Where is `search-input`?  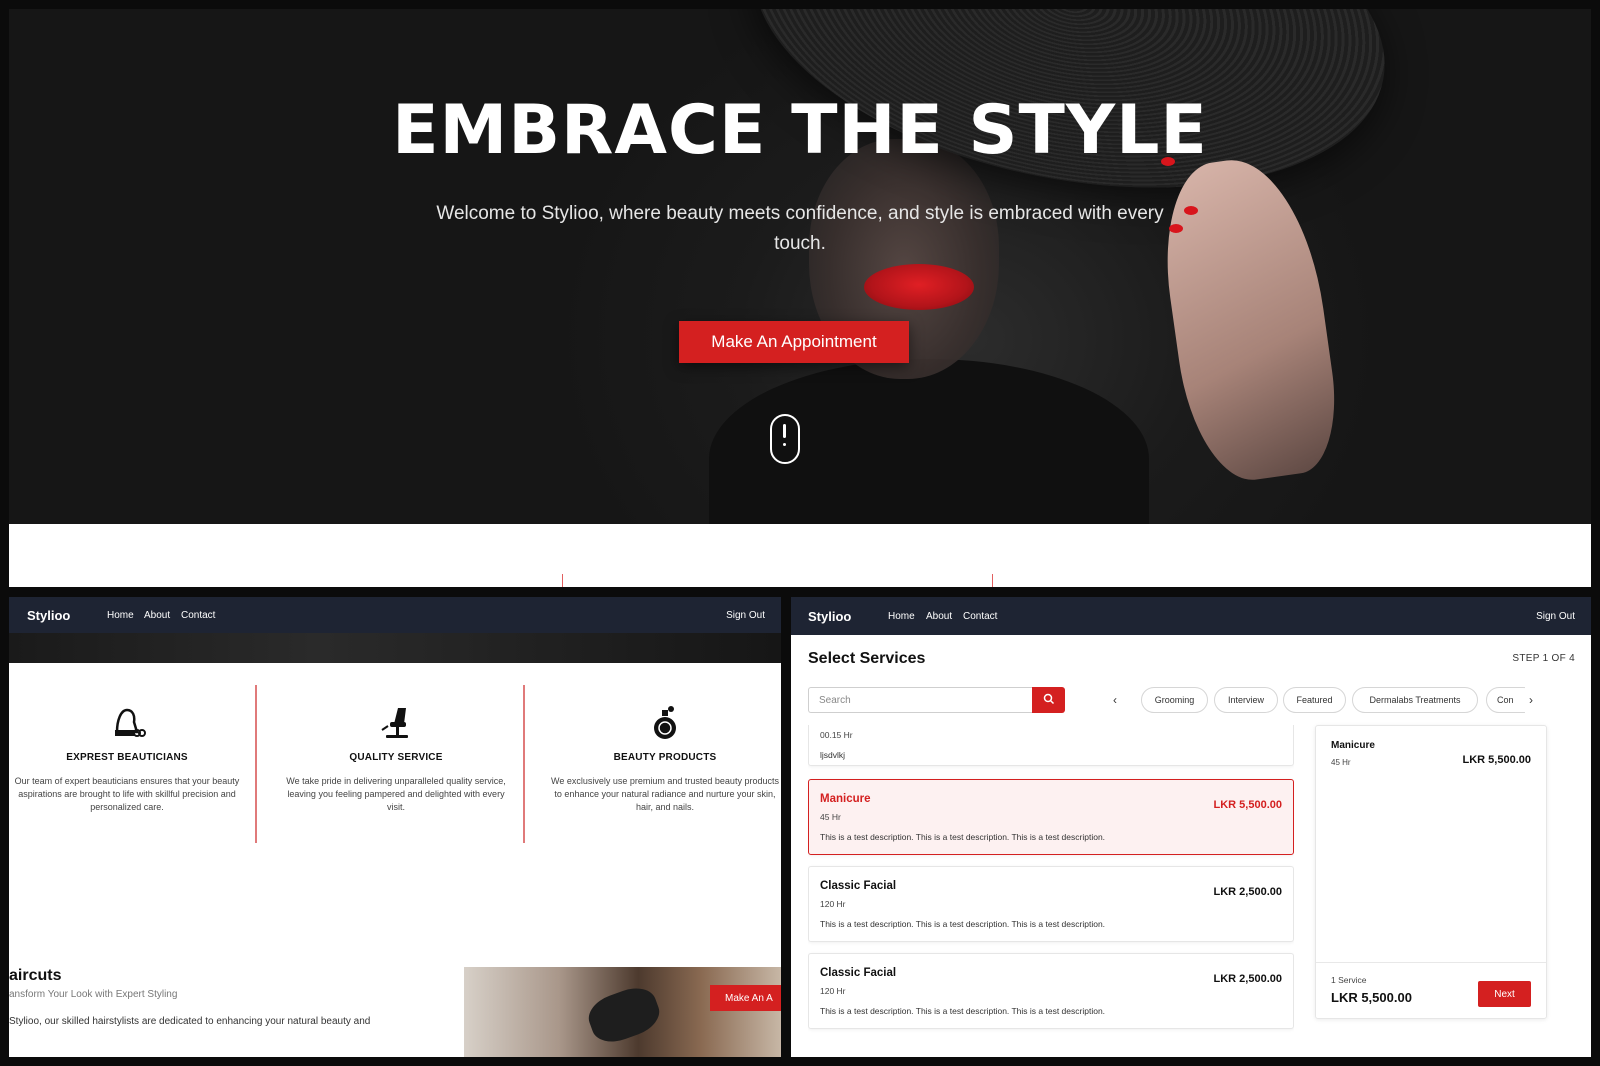
search-input is located at coordinates (920, 700).